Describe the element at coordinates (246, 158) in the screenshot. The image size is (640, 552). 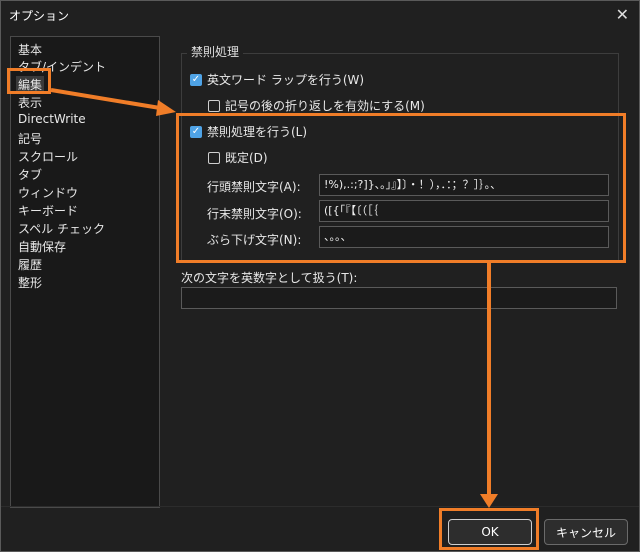
I see `default-label: 既定(D)` at that location.